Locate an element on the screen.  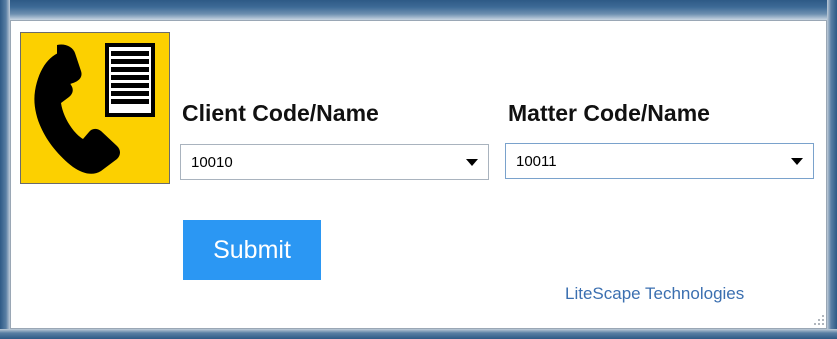
client-code-label: Client Code/Name is located at coordinates (280, 113).